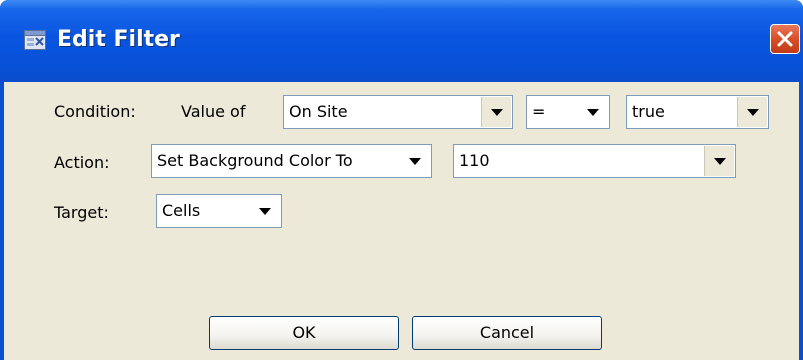 This screenshot has height=360, width=803. I want to click on target-select: Cells, so click(219, 211).